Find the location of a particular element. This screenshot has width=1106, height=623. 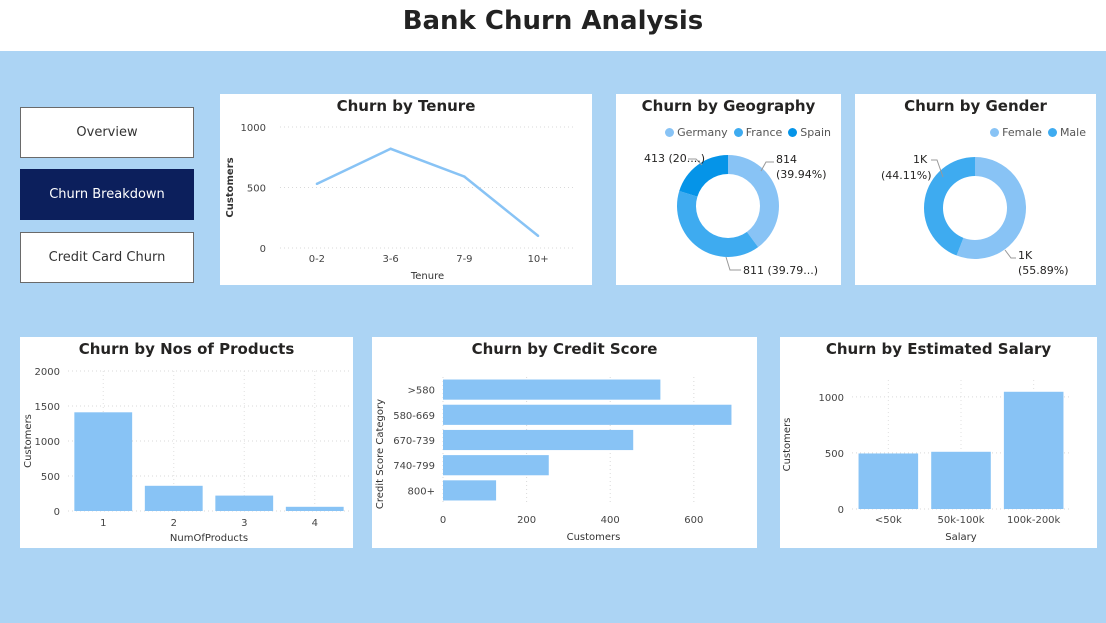

salary-ytick-label: 500 is located at coordinates (834, 454).